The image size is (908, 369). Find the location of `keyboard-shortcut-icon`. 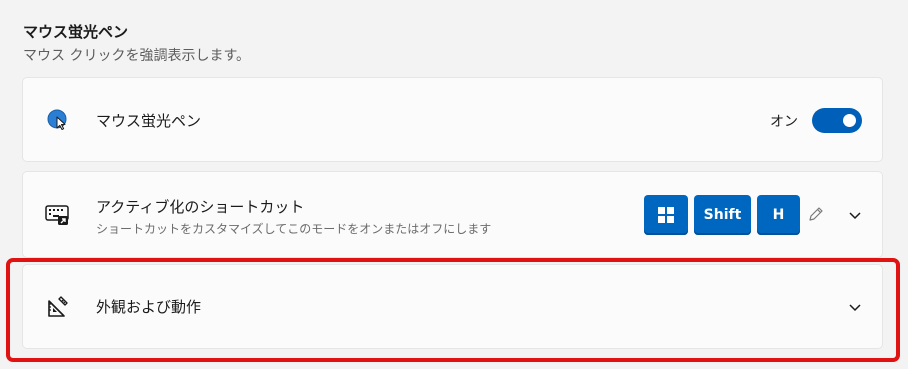

keyboard-shortcut-icon is located at coordinates (58, 215).